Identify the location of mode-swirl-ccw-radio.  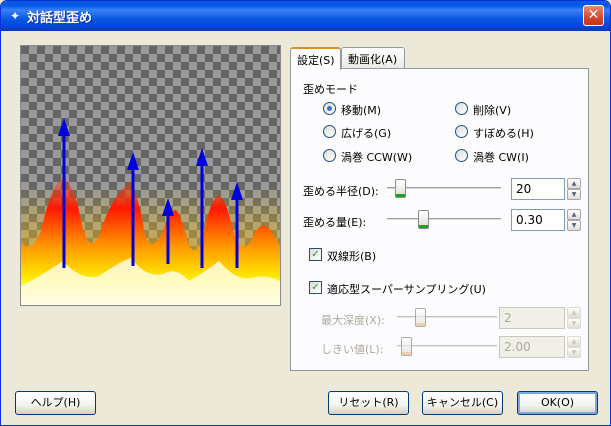
(329, 155).